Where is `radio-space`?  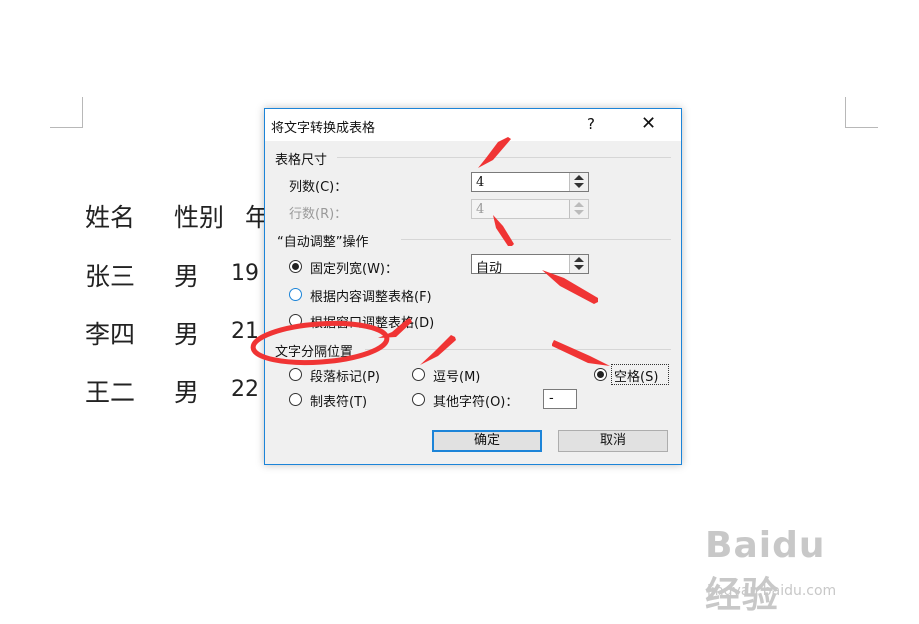
radio-space is located at coordinates (600, 374).